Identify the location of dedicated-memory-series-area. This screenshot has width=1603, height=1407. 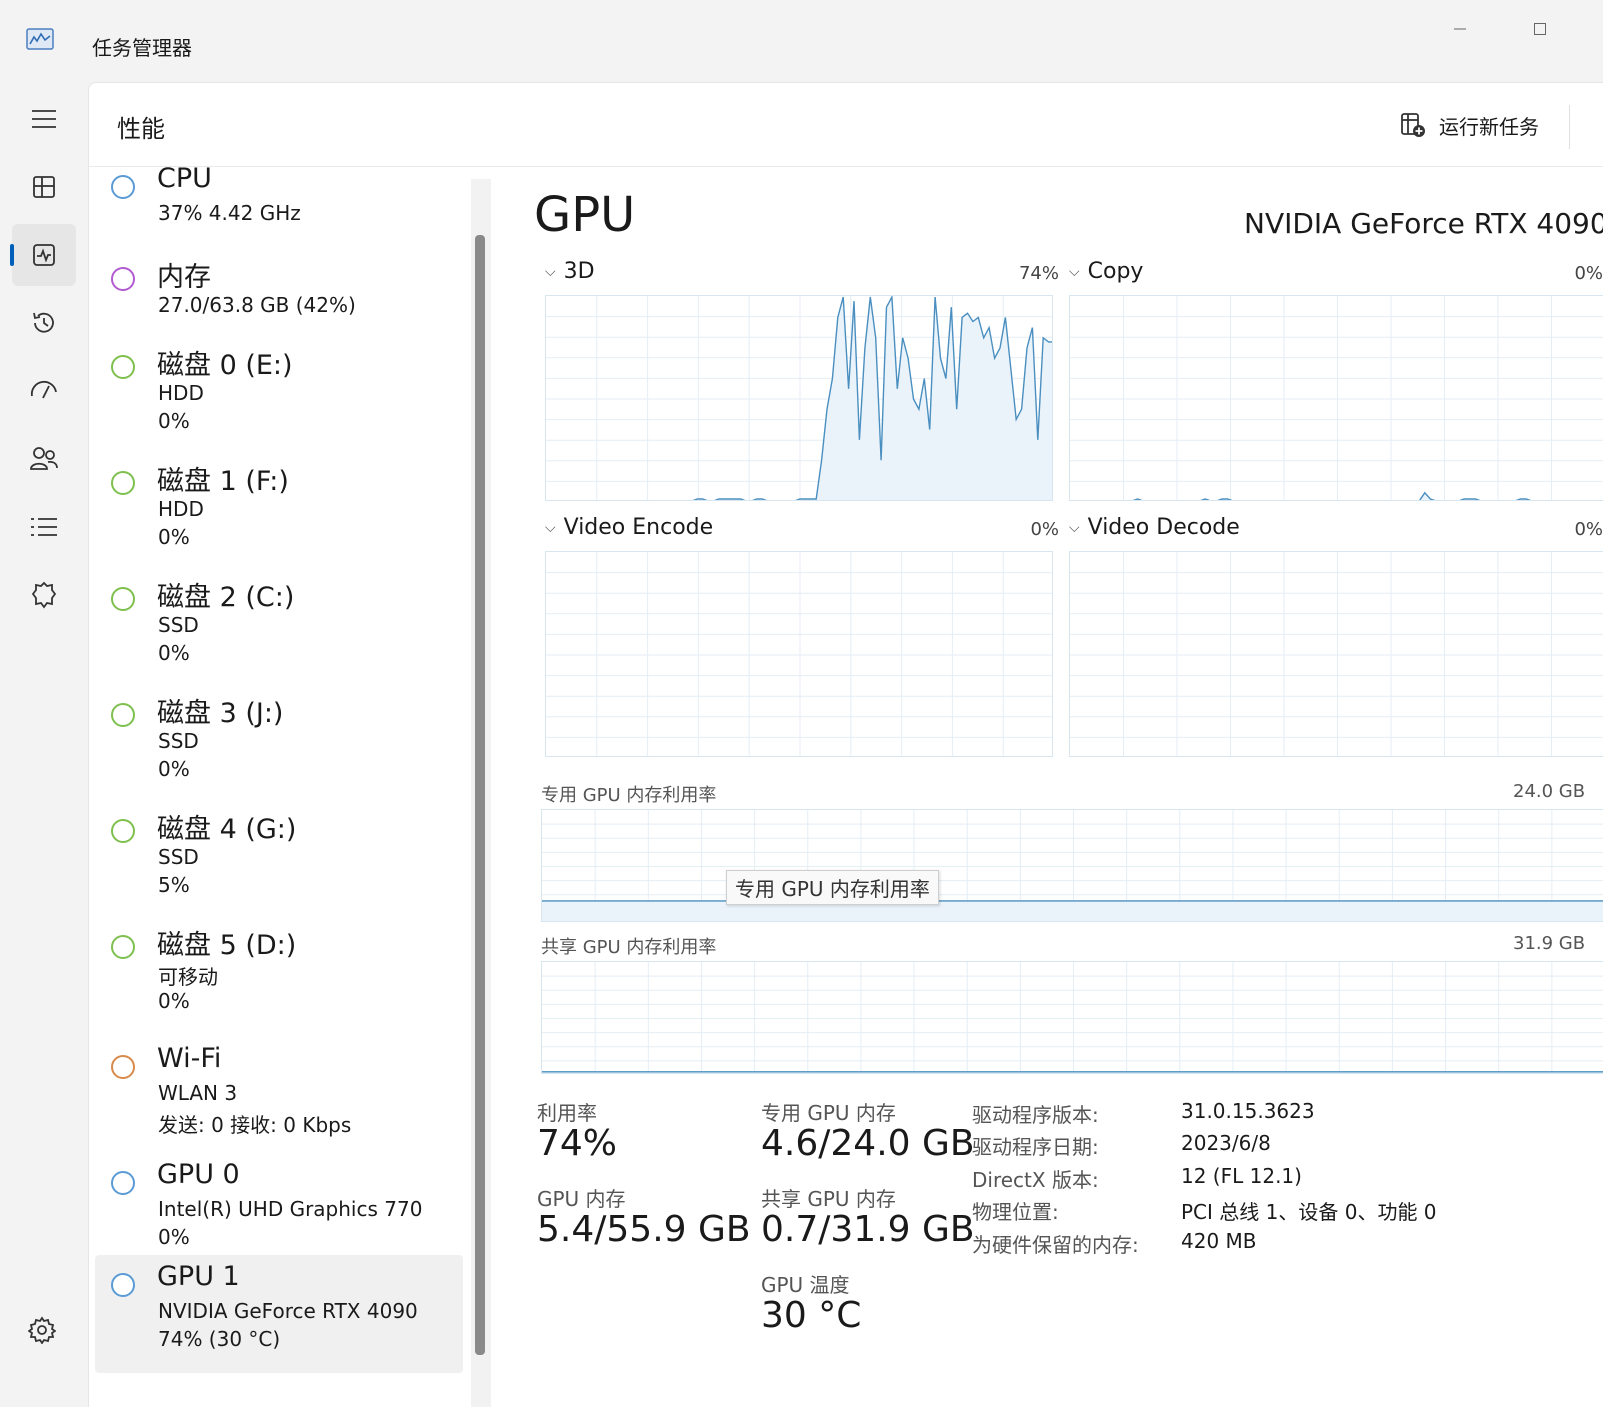
(1072, 910).